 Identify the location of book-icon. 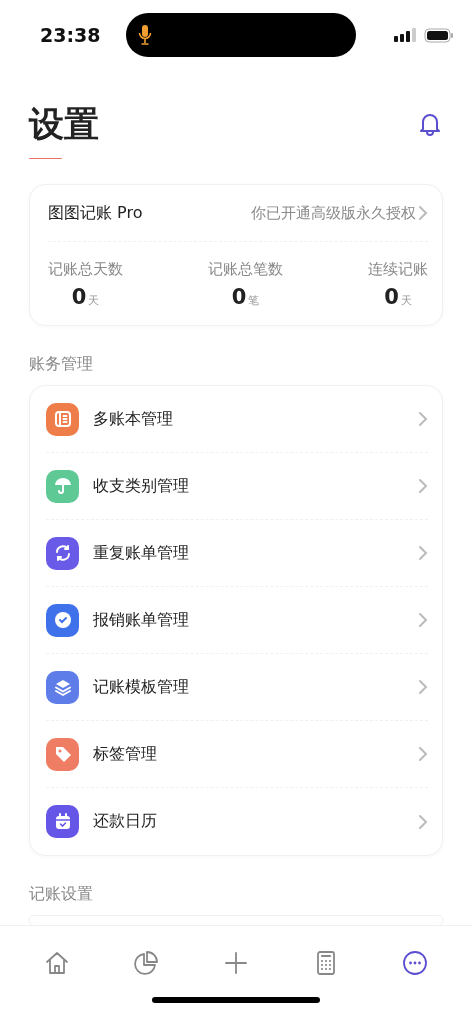
(62, 419).